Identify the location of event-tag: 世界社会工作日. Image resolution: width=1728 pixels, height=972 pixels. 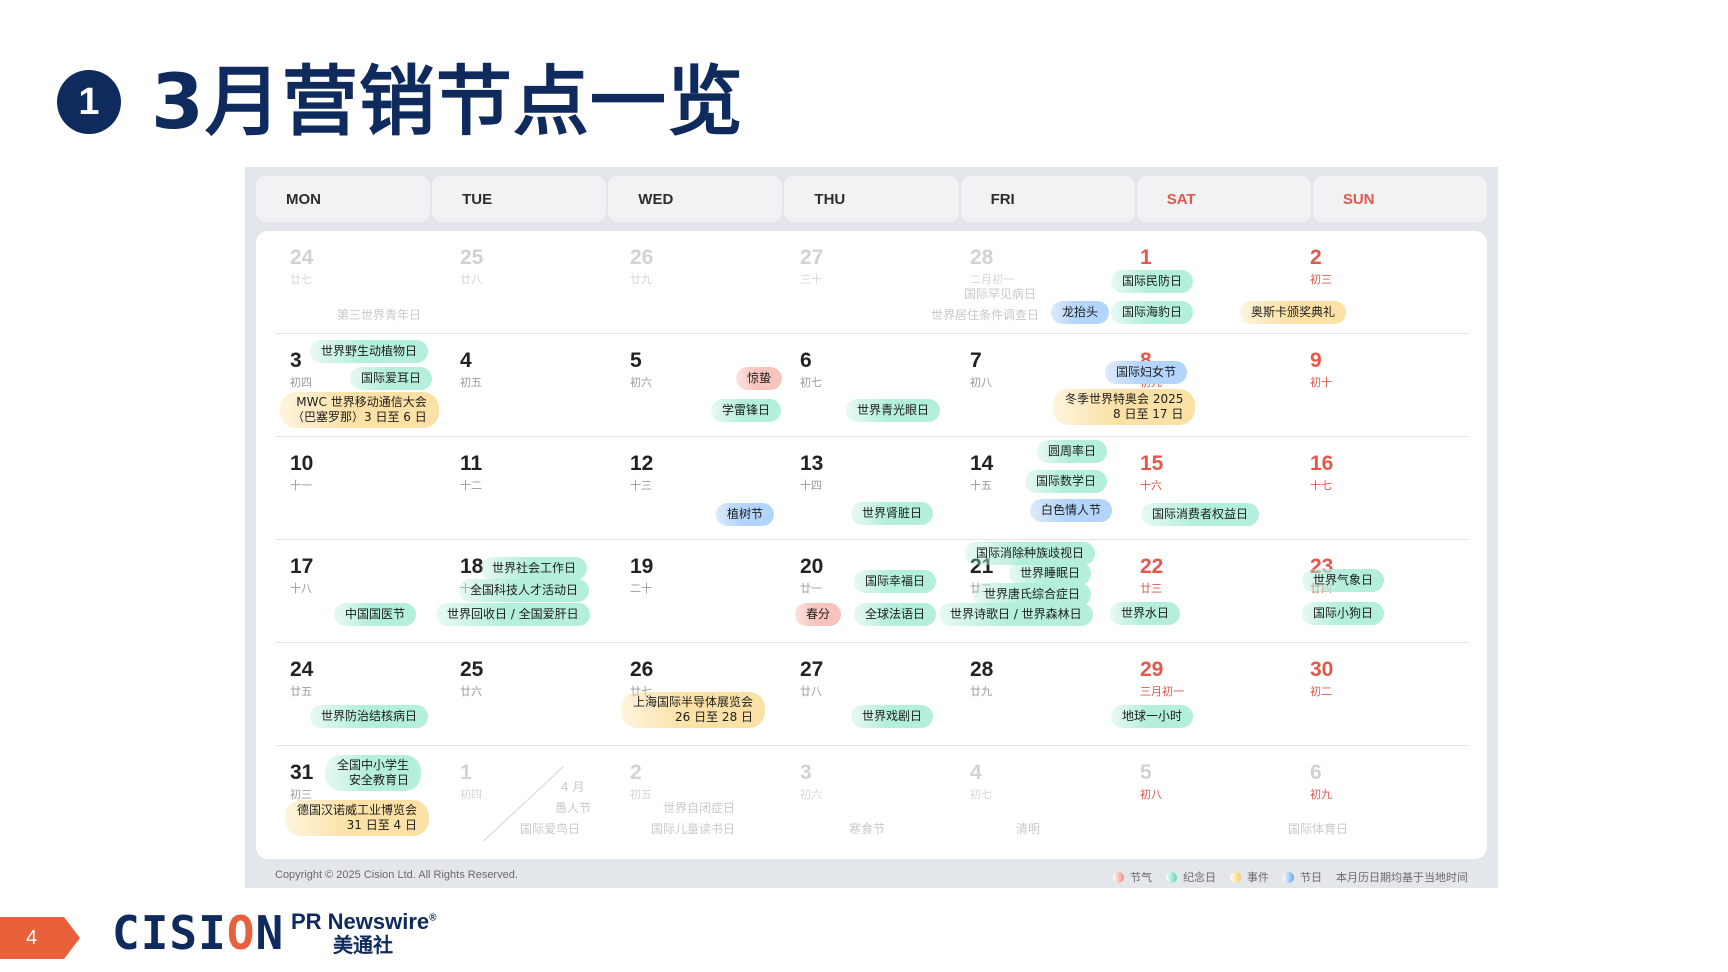
(534, 568).